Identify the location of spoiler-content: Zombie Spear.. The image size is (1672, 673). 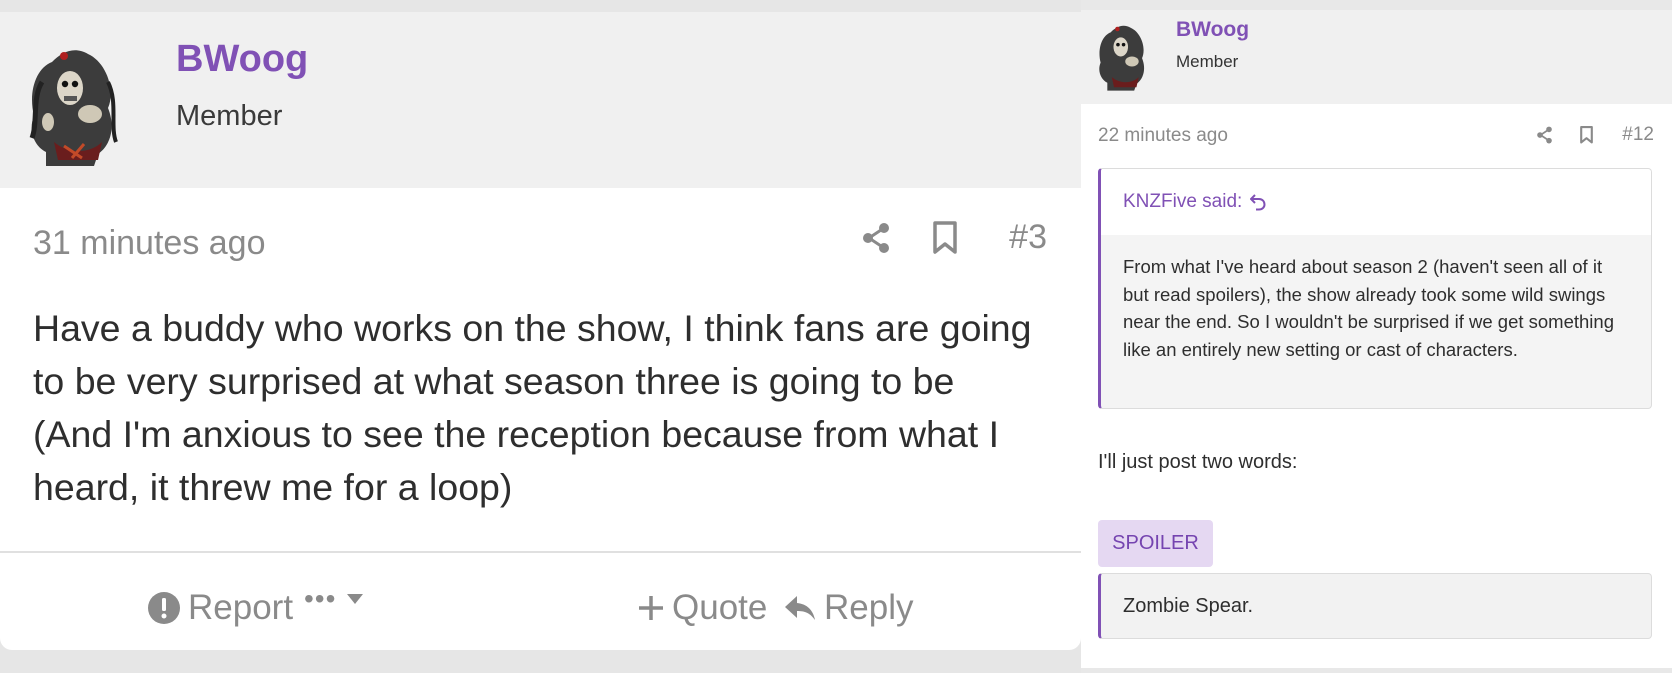
(1375, 606).